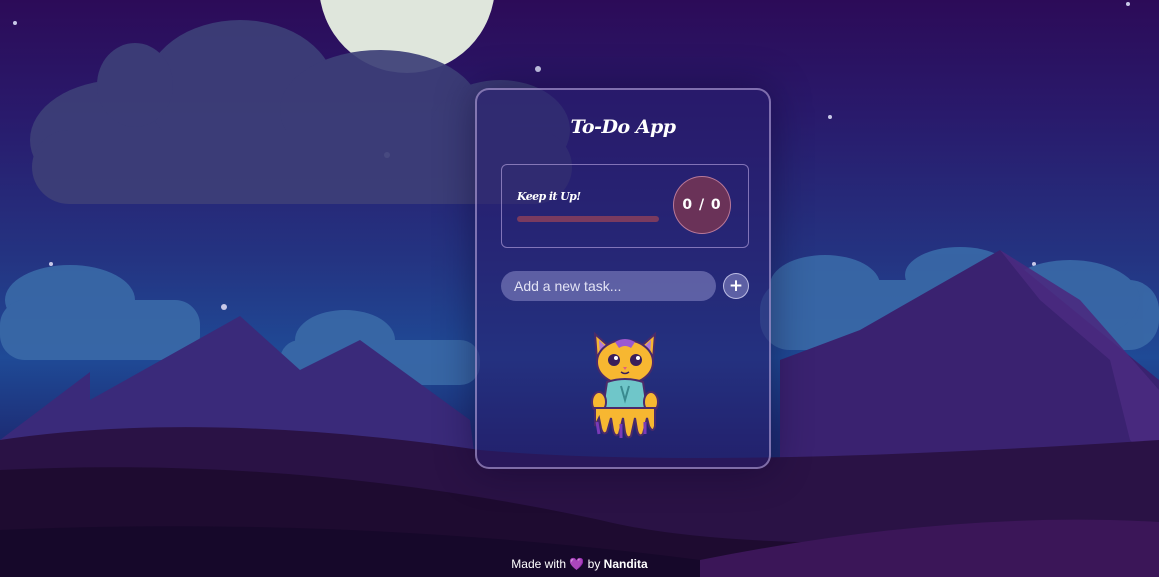 The image size is (1159, 577). Describe the element at coordinates (594, 564) in the screenshot. I see `footer-by: by` at that location.